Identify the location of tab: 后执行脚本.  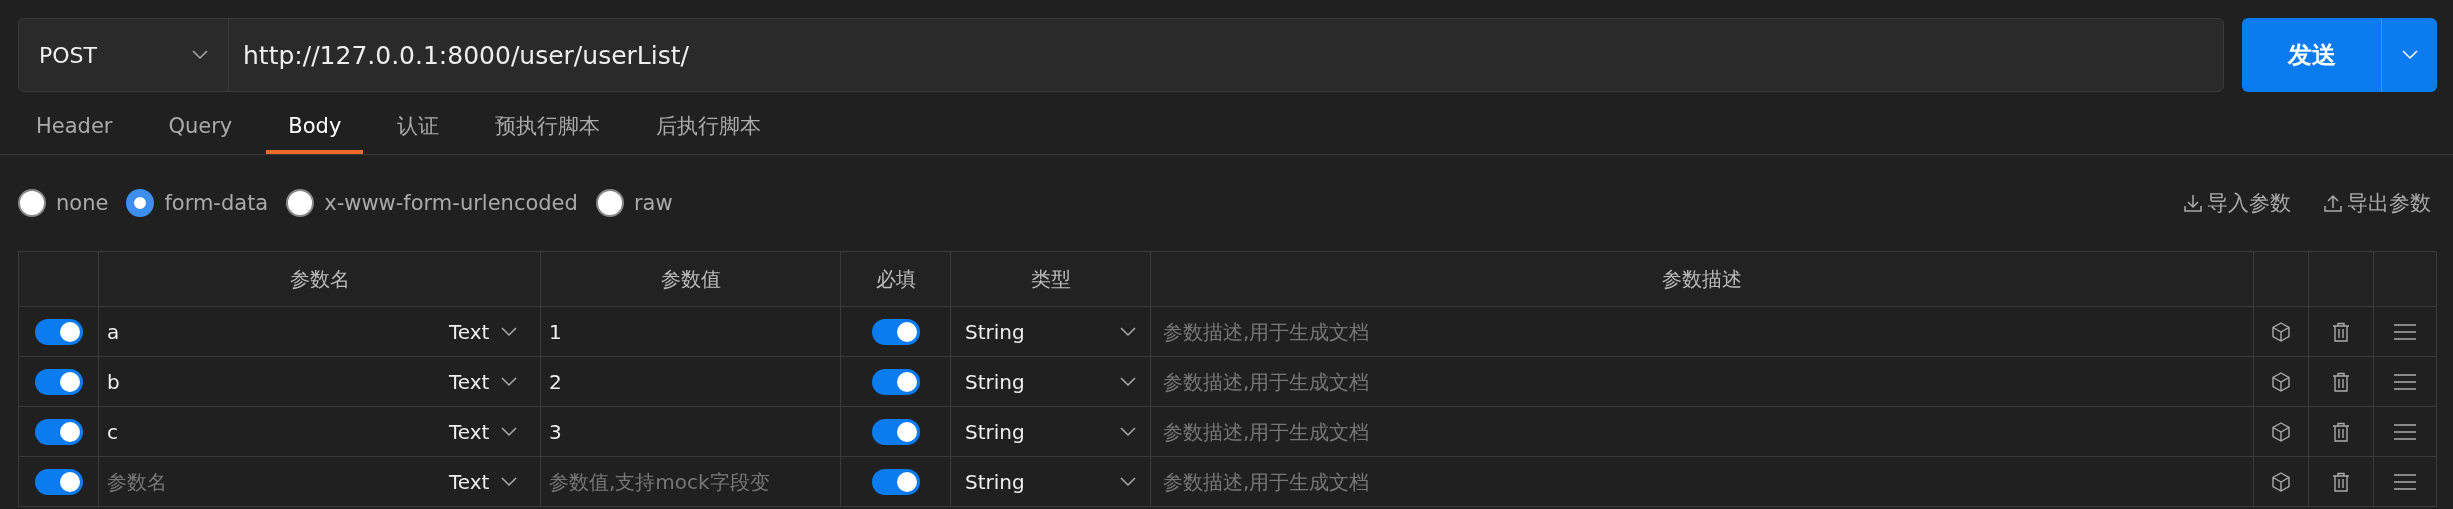
(709, 123).